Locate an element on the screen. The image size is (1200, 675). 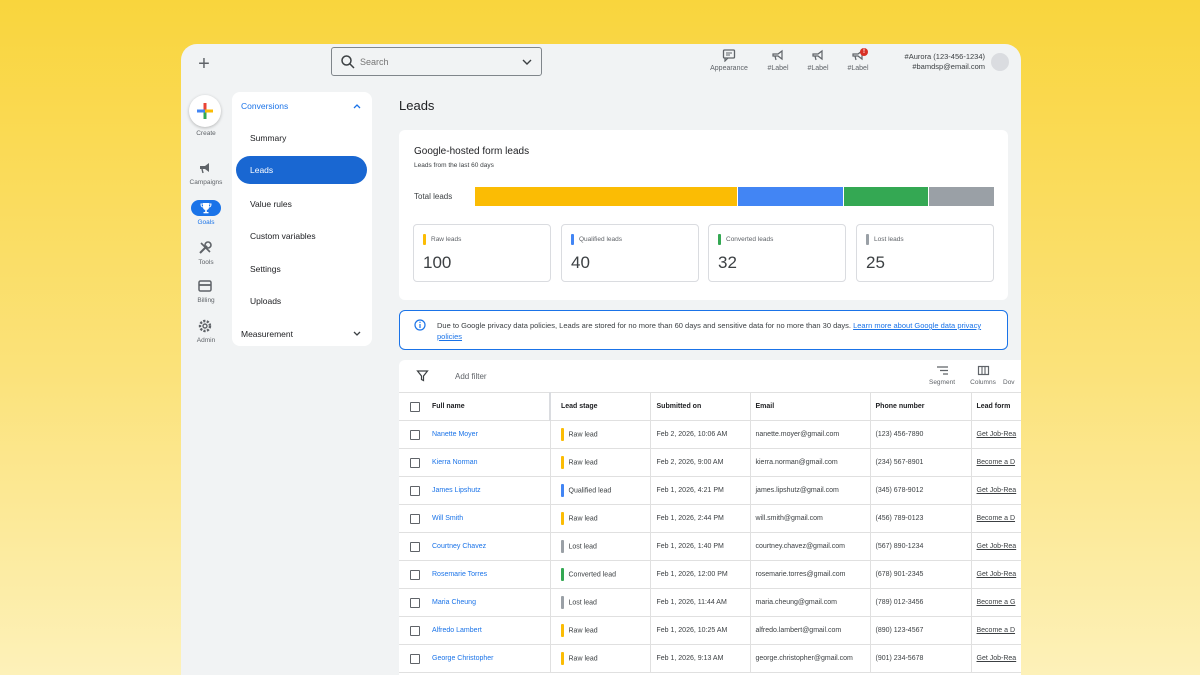
search-input is located at coordinates (435, 61).